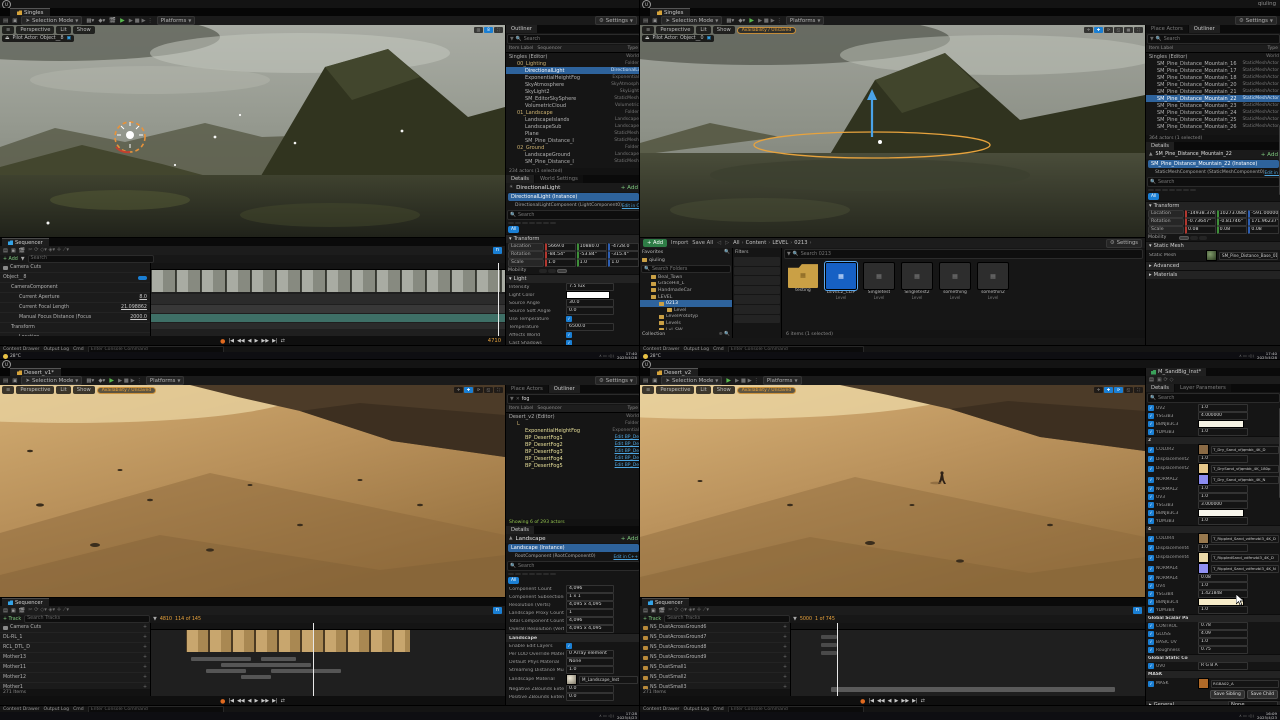 The width and height of the screenshot is (1280, 720). I want to click on property-row: Overall Resolution (Verts)✓4,095 x 4,095, so click(573, 629).